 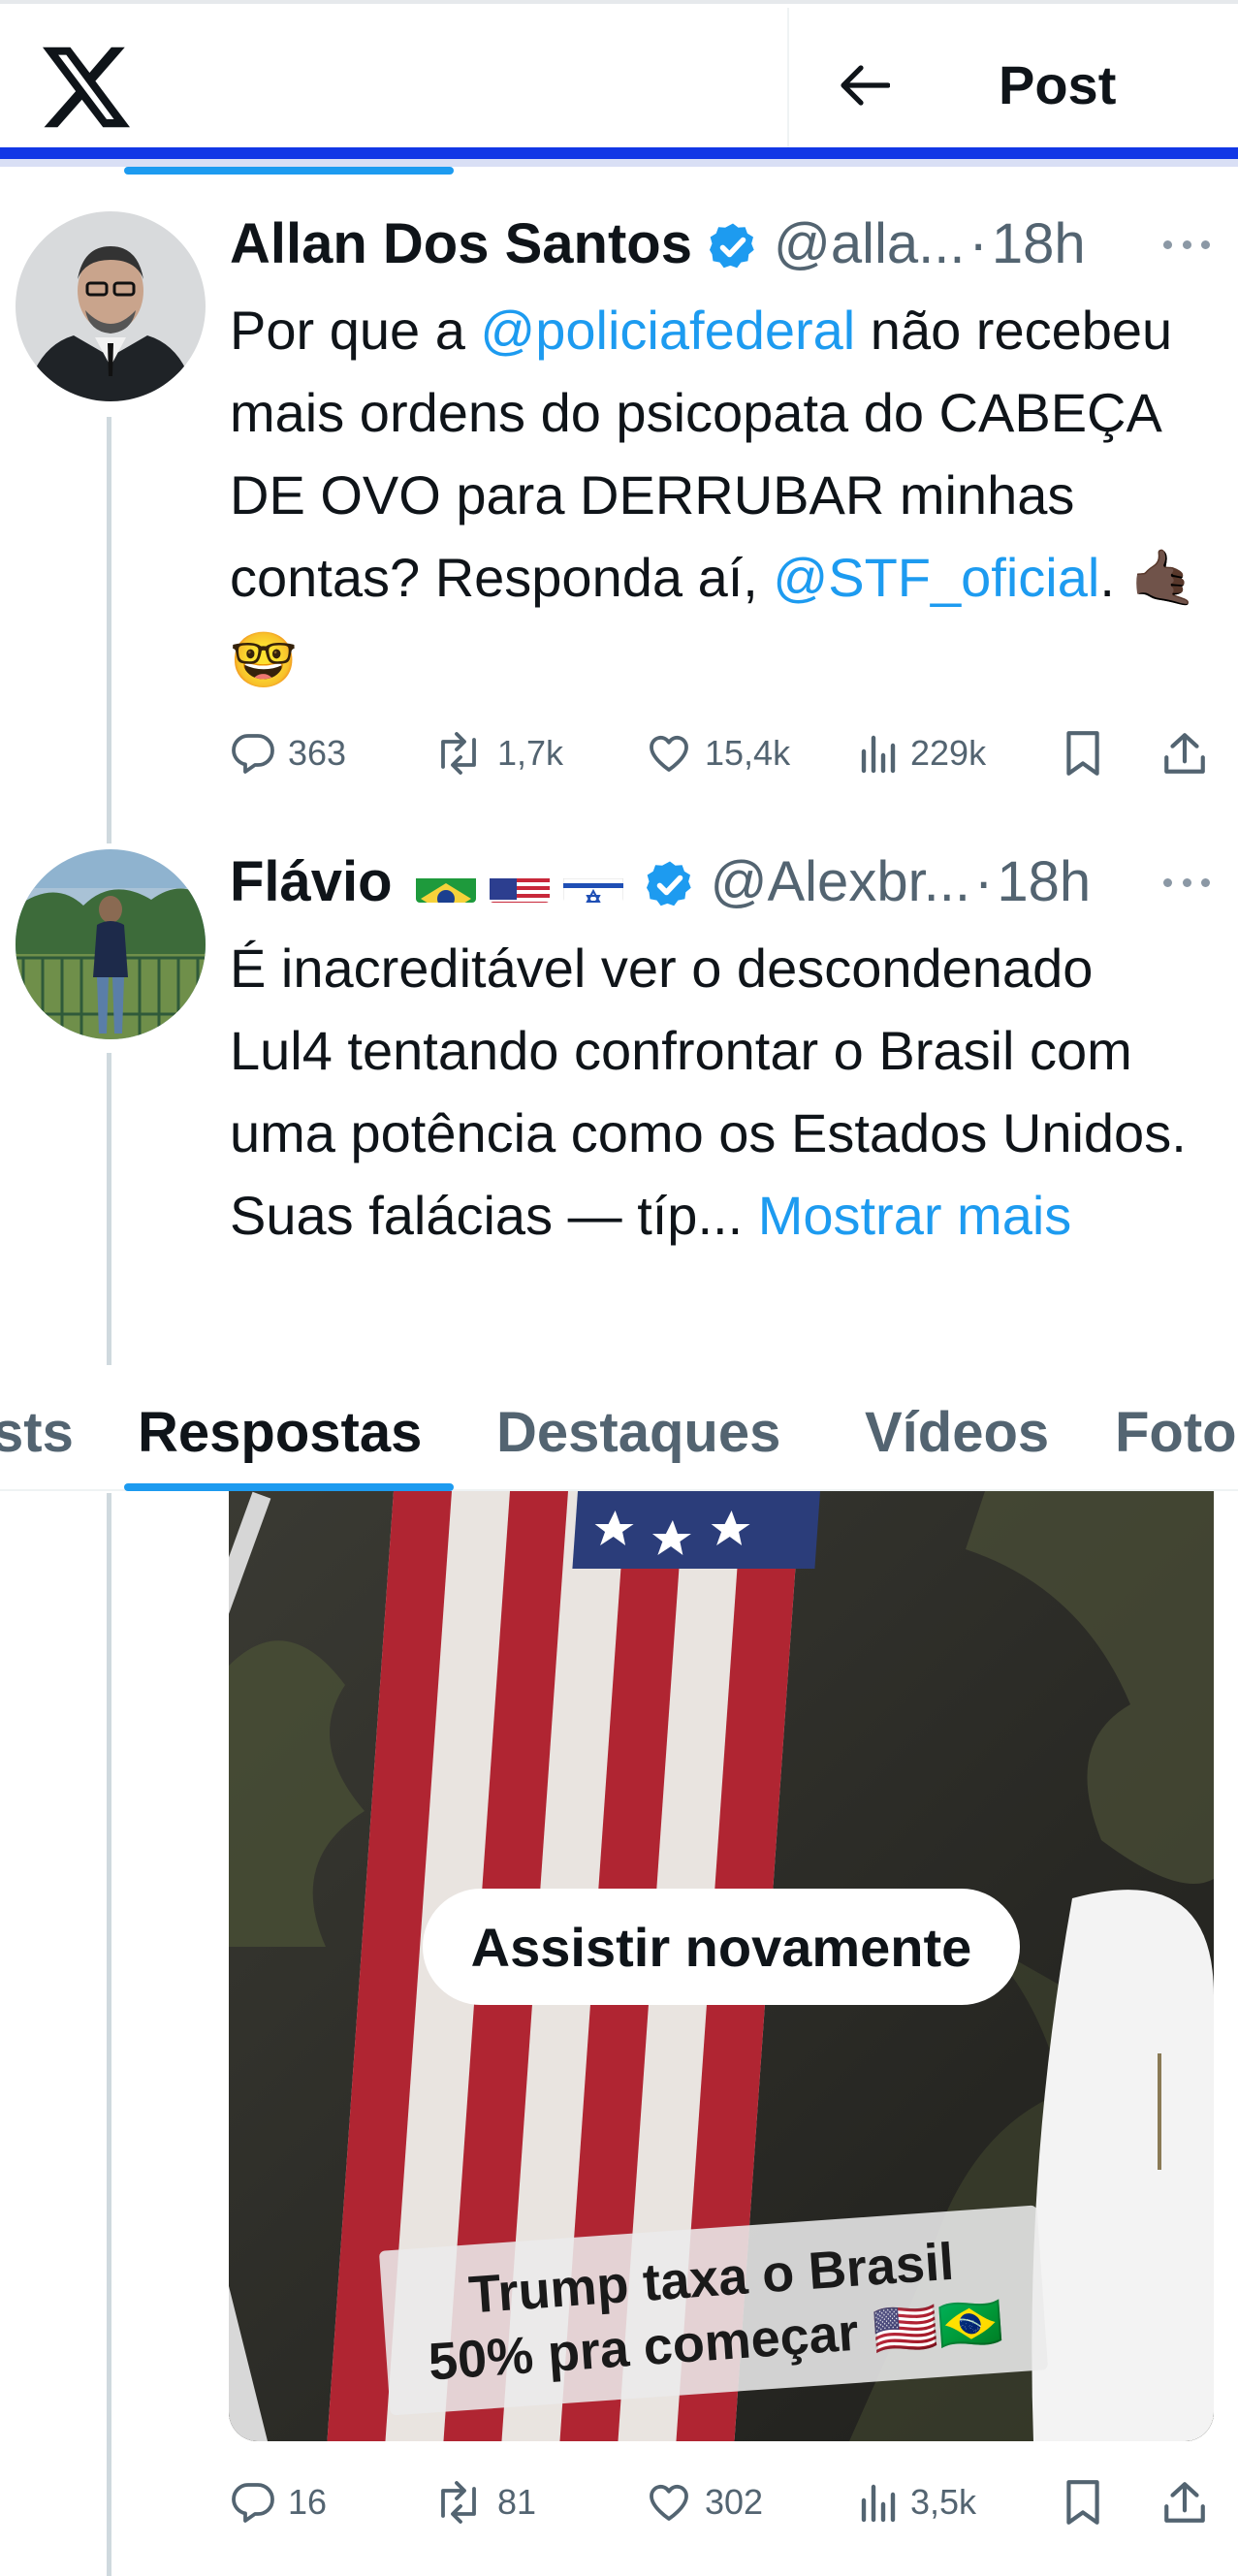 What do you see at coordinates (37, 1433) in the screenshot?
I see `tab-posts: sts` at bounding box center [37, 1433].